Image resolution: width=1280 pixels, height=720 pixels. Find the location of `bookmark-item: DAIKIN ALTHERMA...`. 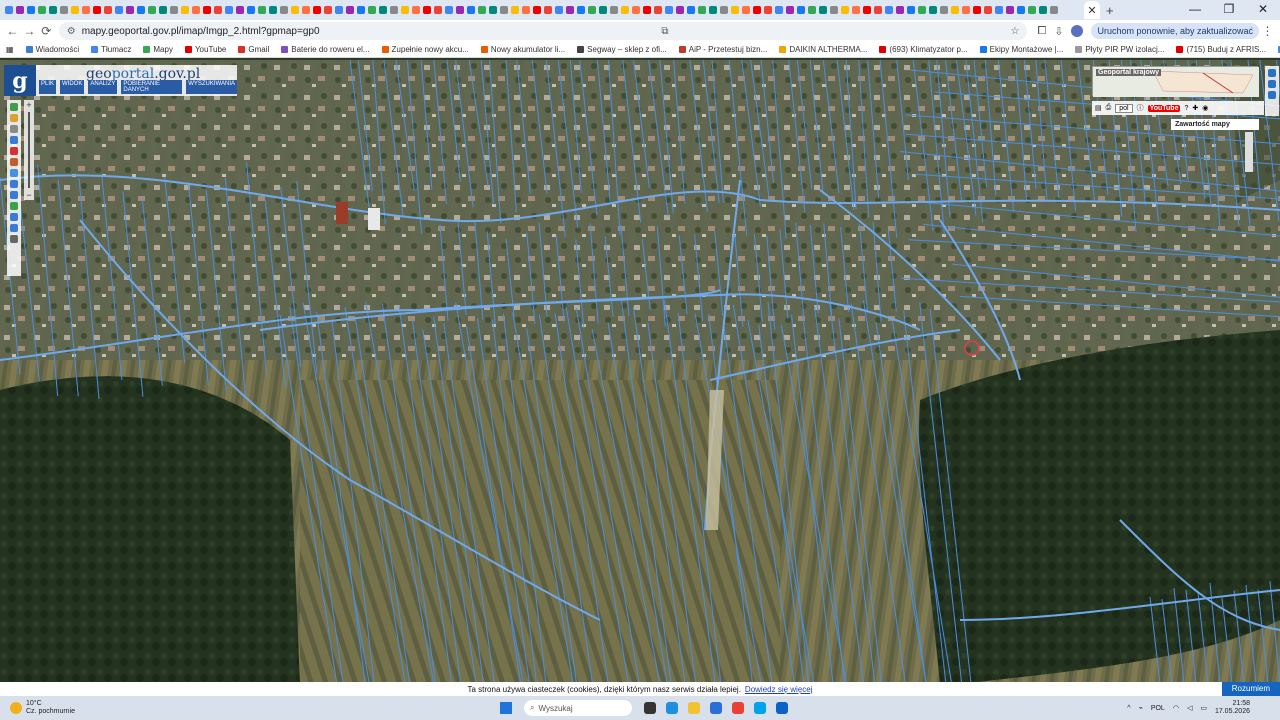

bookmark-item: DAIKIN ALTHERMA... is located at coordinates (823, 49).